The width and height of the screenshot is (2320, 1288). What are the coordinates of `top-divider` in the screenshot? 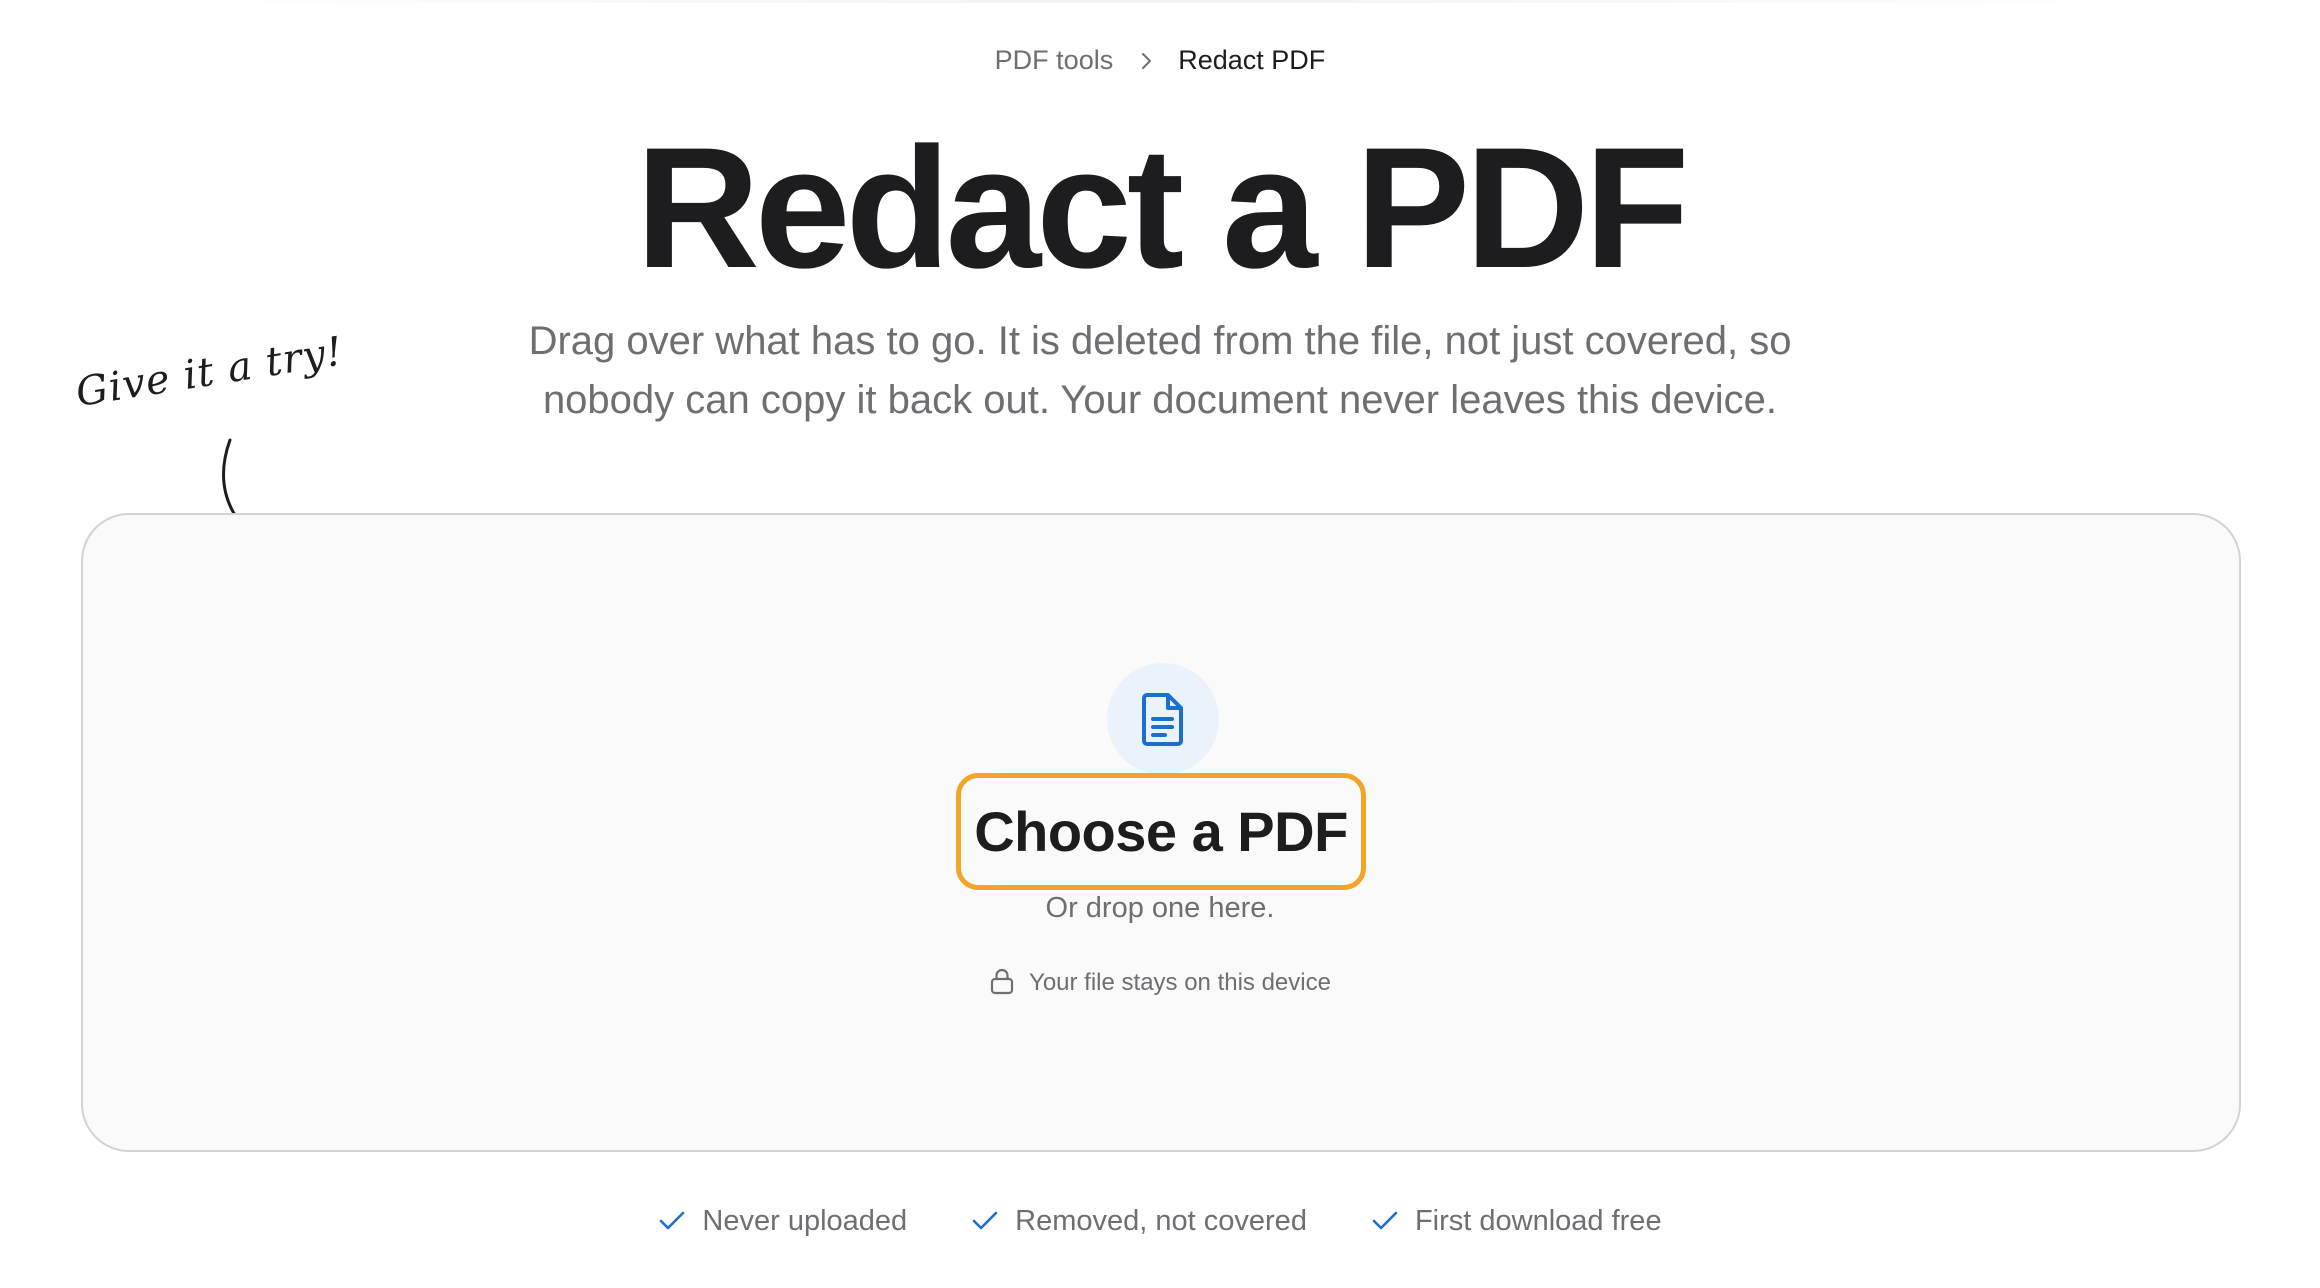 It's located at (1160, 1).